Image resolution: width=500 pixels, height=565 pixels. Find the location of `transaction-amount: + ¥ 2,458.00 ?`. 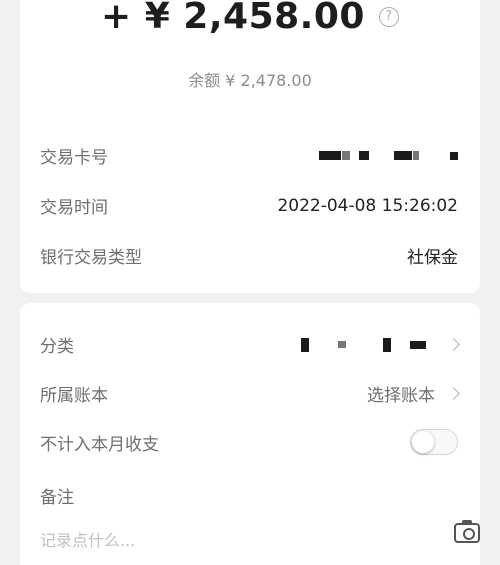

transaction-amount: + ¥ 2,458.00 ? is located at coordinates (250, 18).